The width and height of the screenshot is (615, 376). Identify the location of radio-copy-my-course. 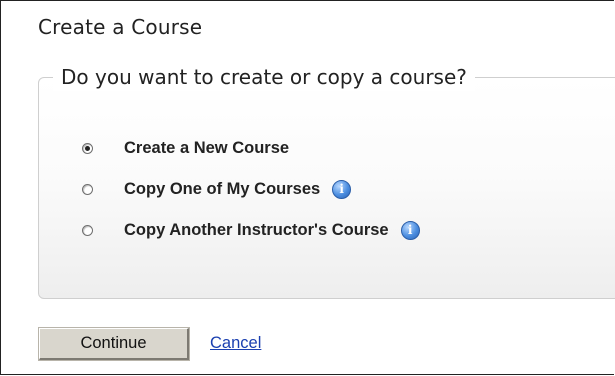
(87, 189).